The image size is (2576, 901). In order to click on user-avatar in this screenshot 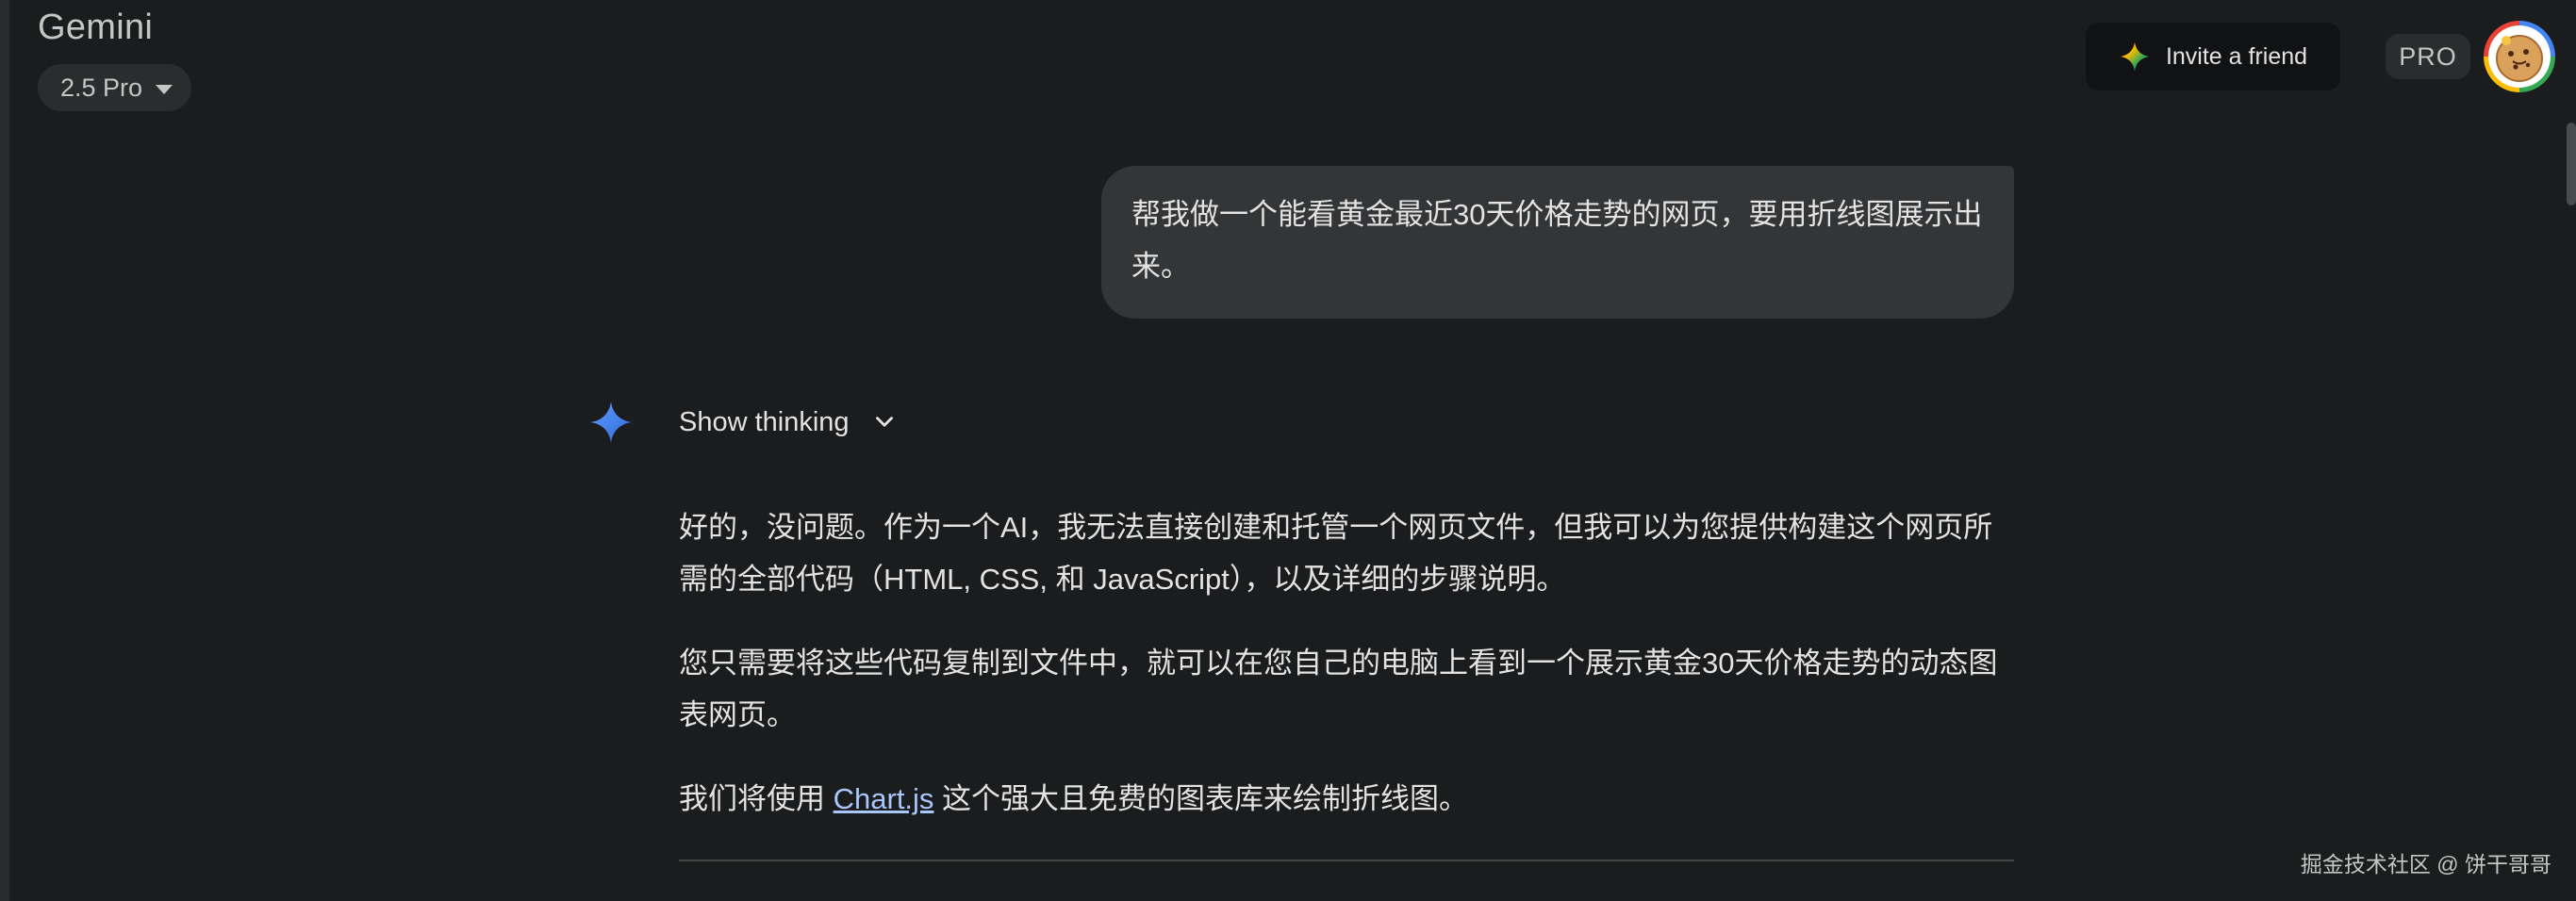, I will do `click(2519, 56)`.